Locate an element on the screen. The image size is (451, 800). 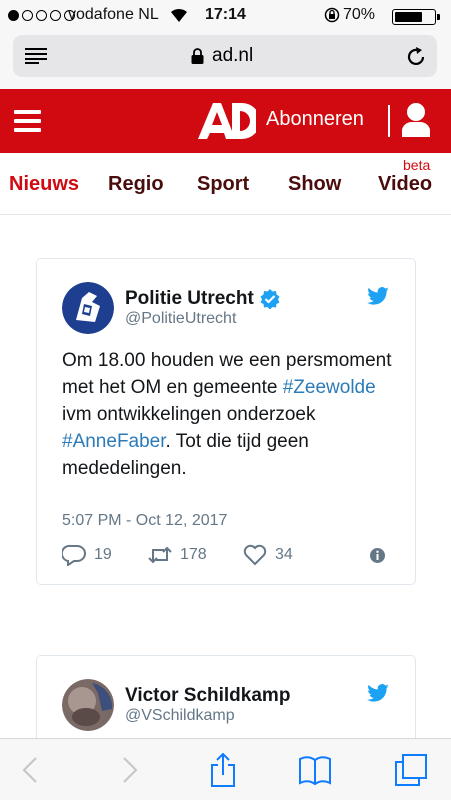
like-button: 34 is located at coordinates (268, 555).